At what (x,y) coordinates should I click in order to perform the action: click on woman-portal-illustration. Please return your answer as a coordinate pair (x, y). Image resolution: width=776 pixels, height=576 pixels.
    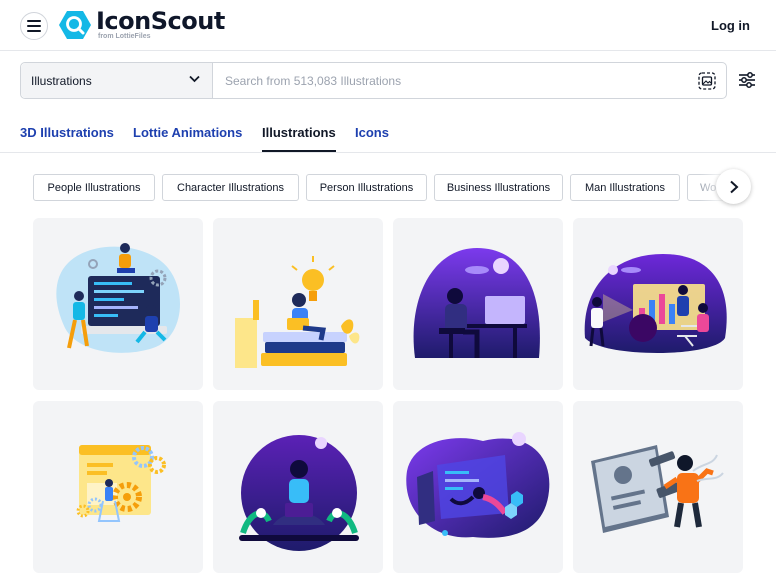
    Looking at the image, I should click on (478, 485).